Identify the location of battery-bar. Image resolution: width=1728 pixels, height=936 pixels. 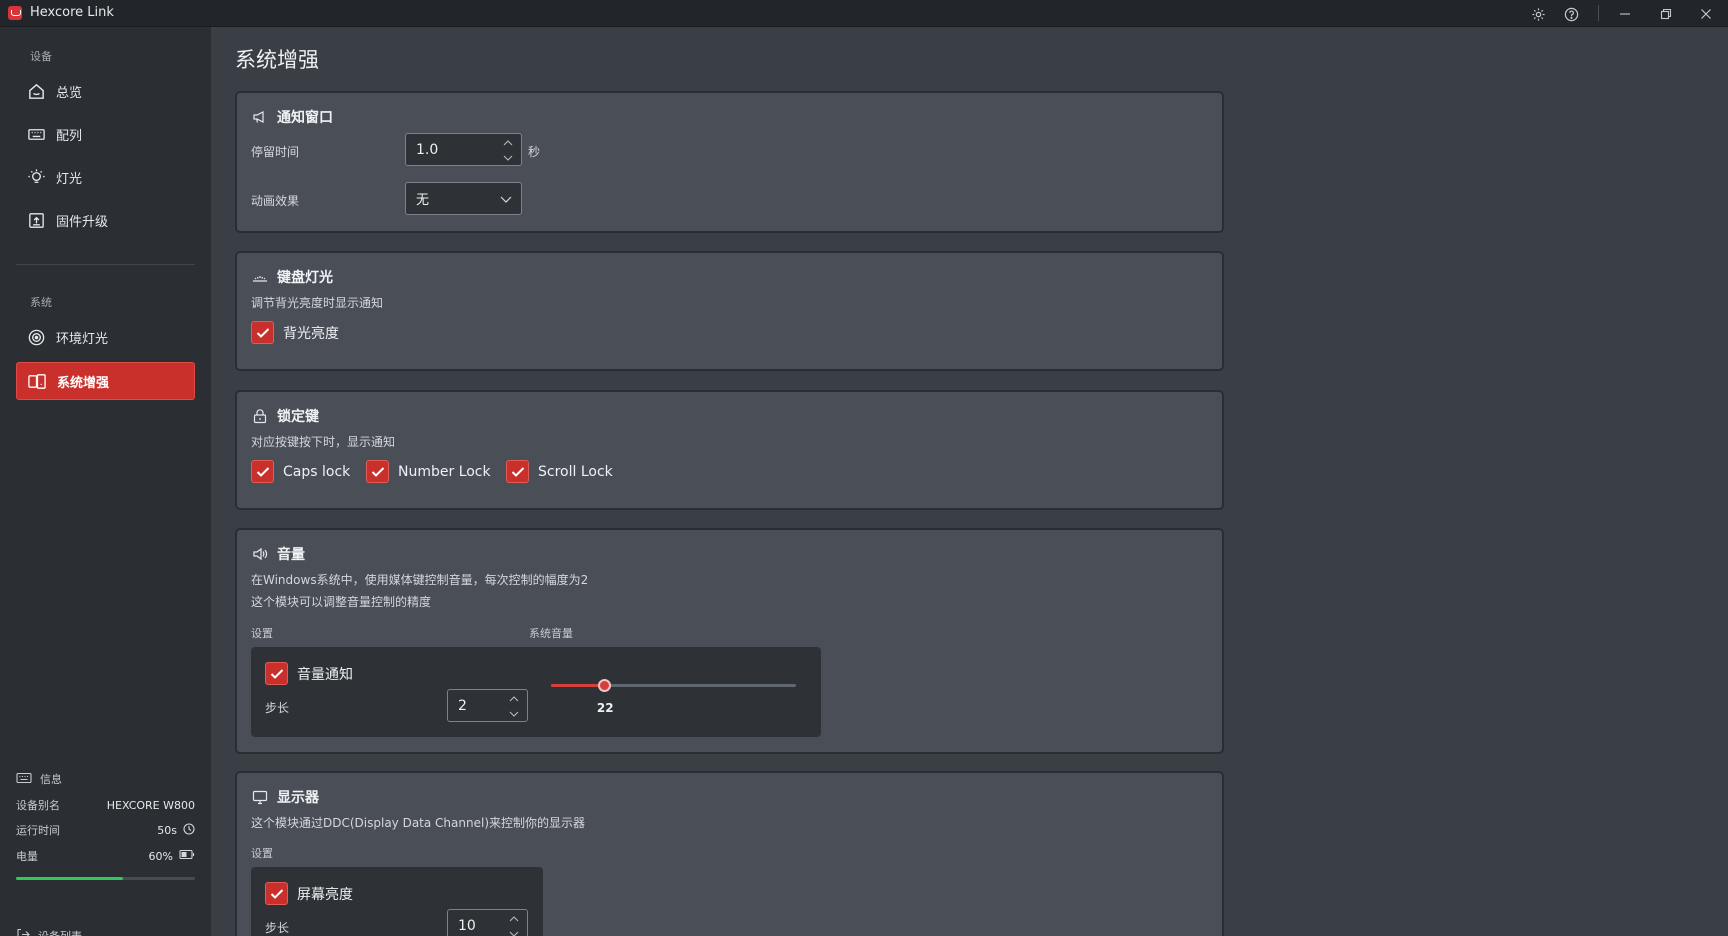
(105, 878).